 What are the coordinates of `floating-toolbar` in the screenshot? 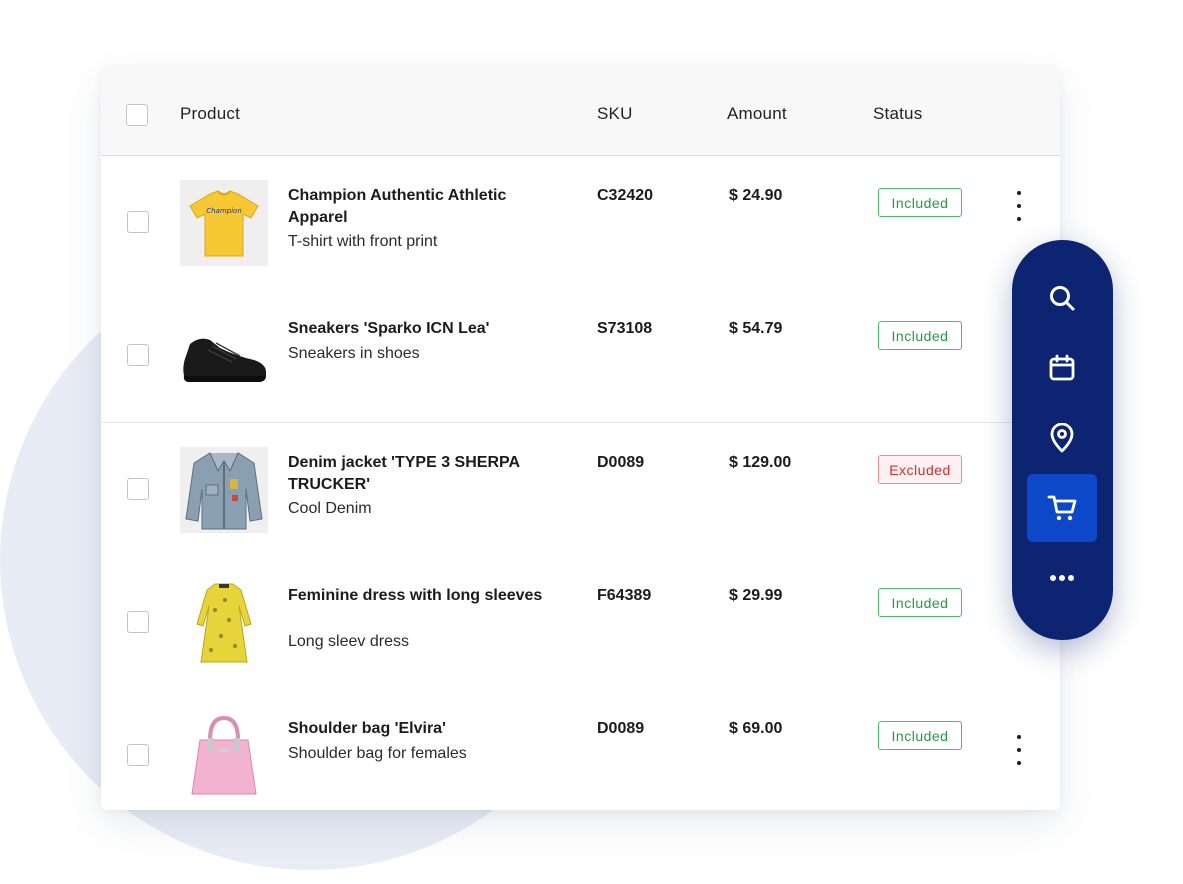 It's located at (1062, 440).